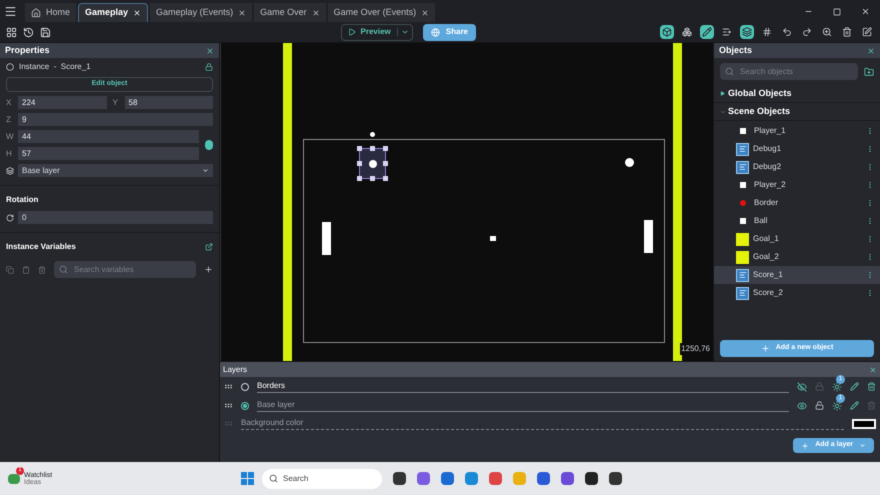 The height and width of the screenshot is (495, 880). Describe the element at coordinates (235, 370) in the screenshot. I see `panel-title: Layers` at that location.